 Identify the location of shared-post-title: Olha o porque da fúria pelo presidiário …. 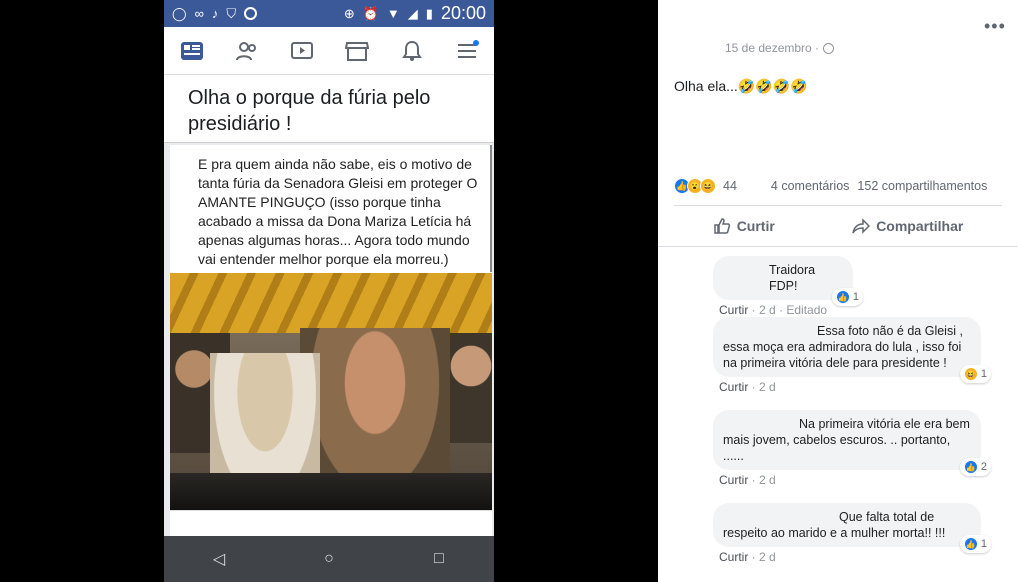
(309, 111).